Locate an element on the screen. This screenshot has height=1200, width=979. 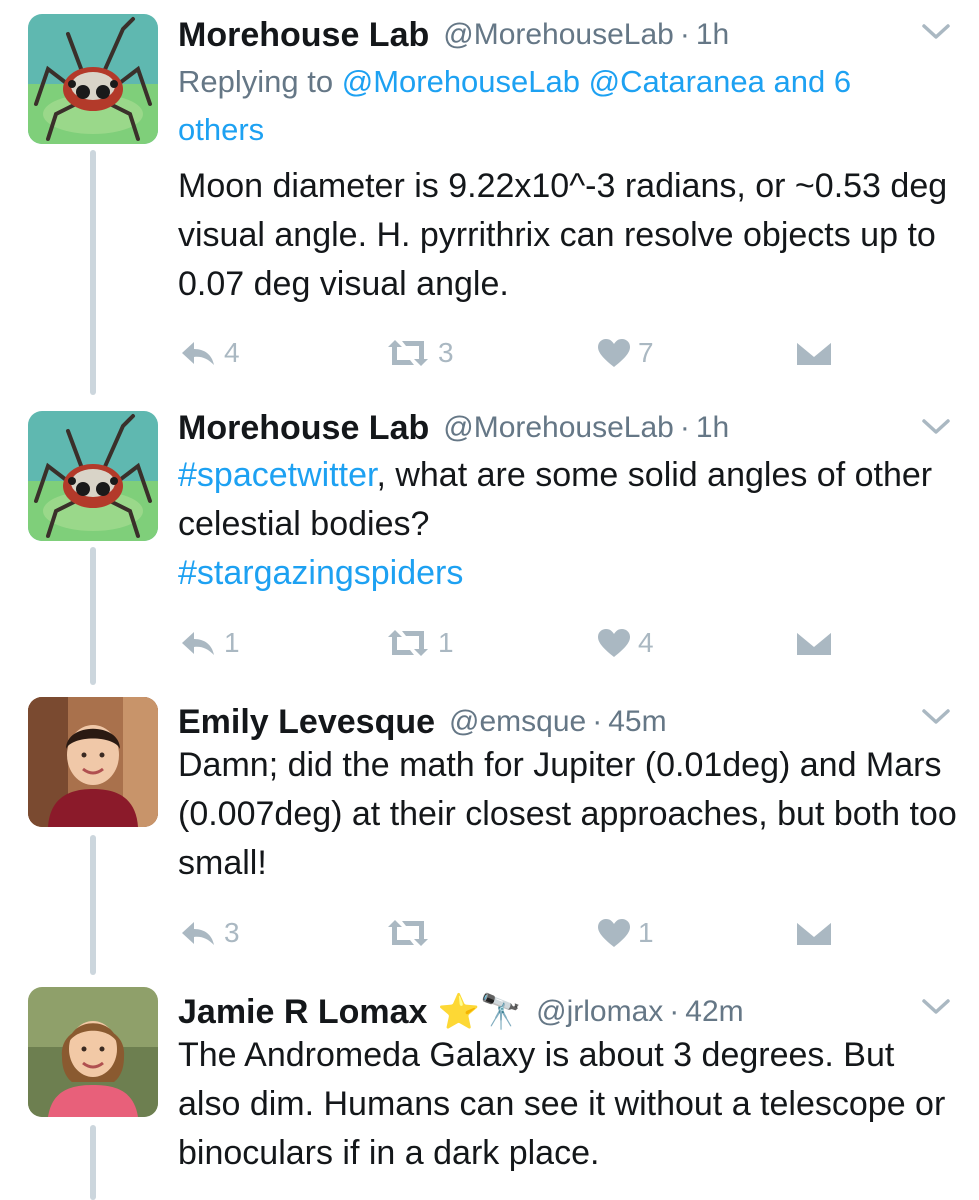
reply-button: 1 is located at coordinates (209, 643).